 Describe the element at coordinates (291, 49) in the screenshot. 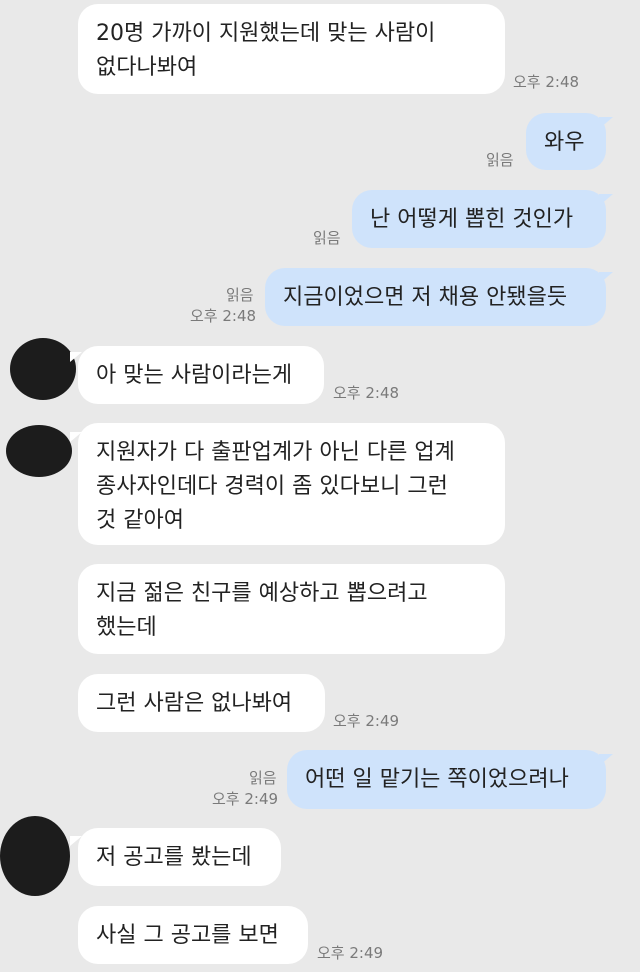

I see `message-bubble-incoming: 20명 가까이 지원했는데 맞는 사람이 없다나봐여` at that location.